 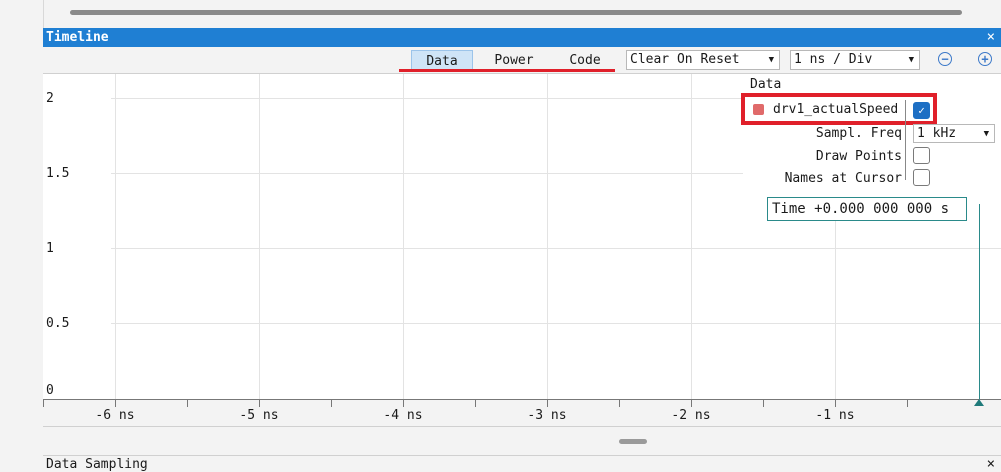 I want to click on x-tick-label: -2 ns, so click(x=691, y=415).